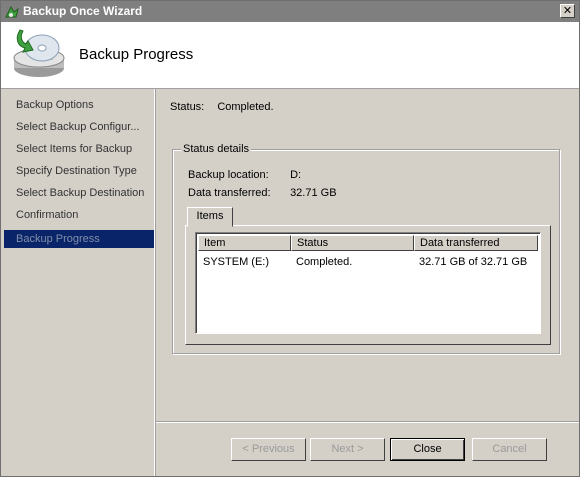 The image size is (580, 477). Describe the element at coordinates (347, 449) in the screenshot. I see `next-button: Next >` at that location.